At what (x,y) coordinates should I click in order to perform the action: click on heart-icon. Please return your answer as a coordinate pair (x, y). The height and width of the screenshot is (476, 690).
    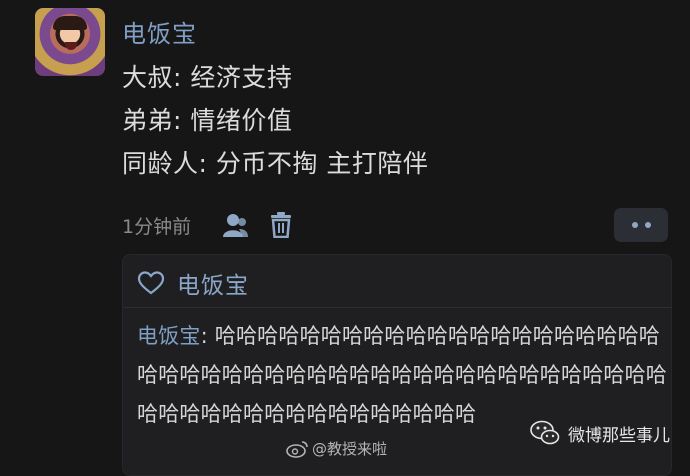
    Looking at the image, I should click on (151, 283).